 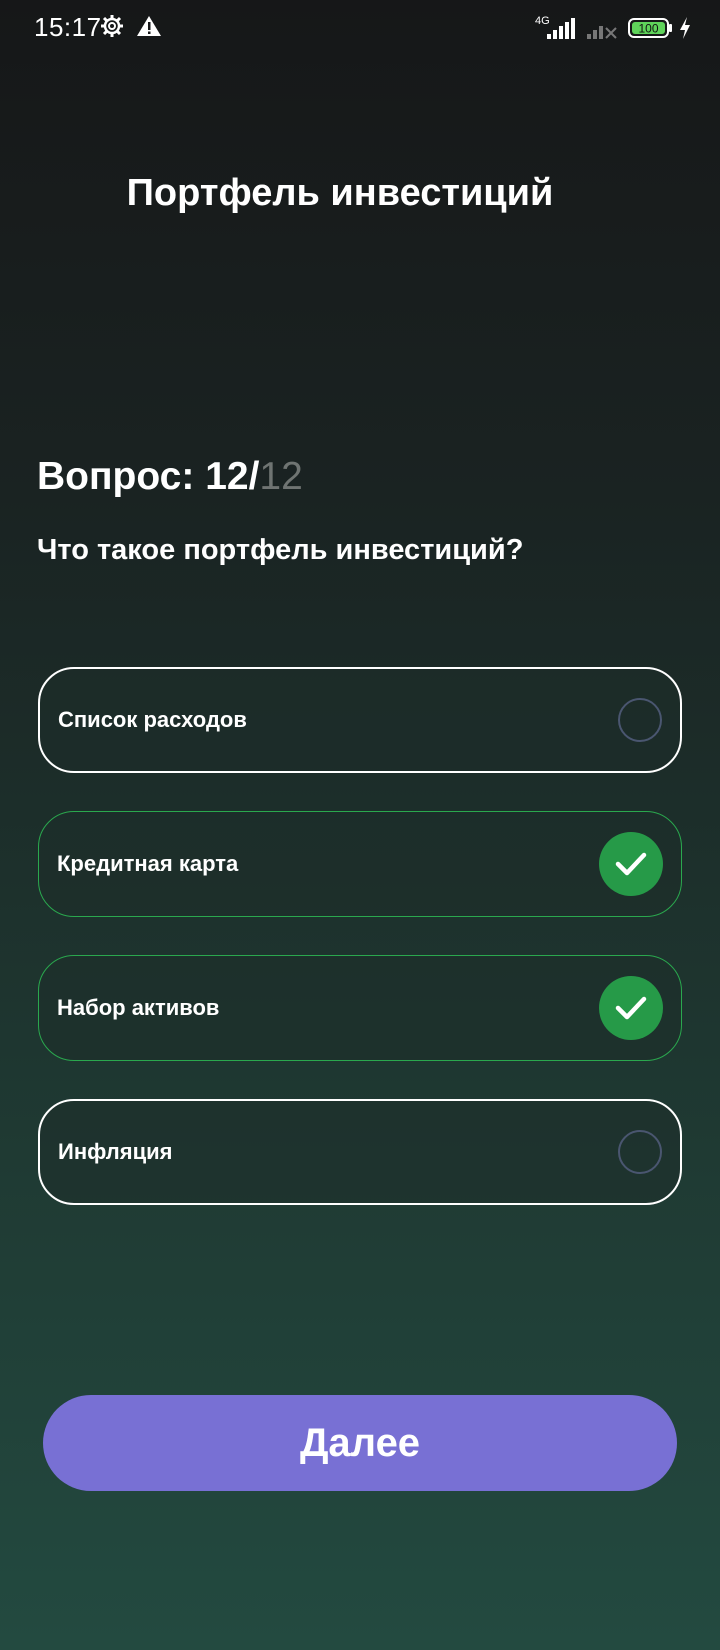 I want to click on question-text: Что такое портфель инвестиций?, so click(x=280, y=550).